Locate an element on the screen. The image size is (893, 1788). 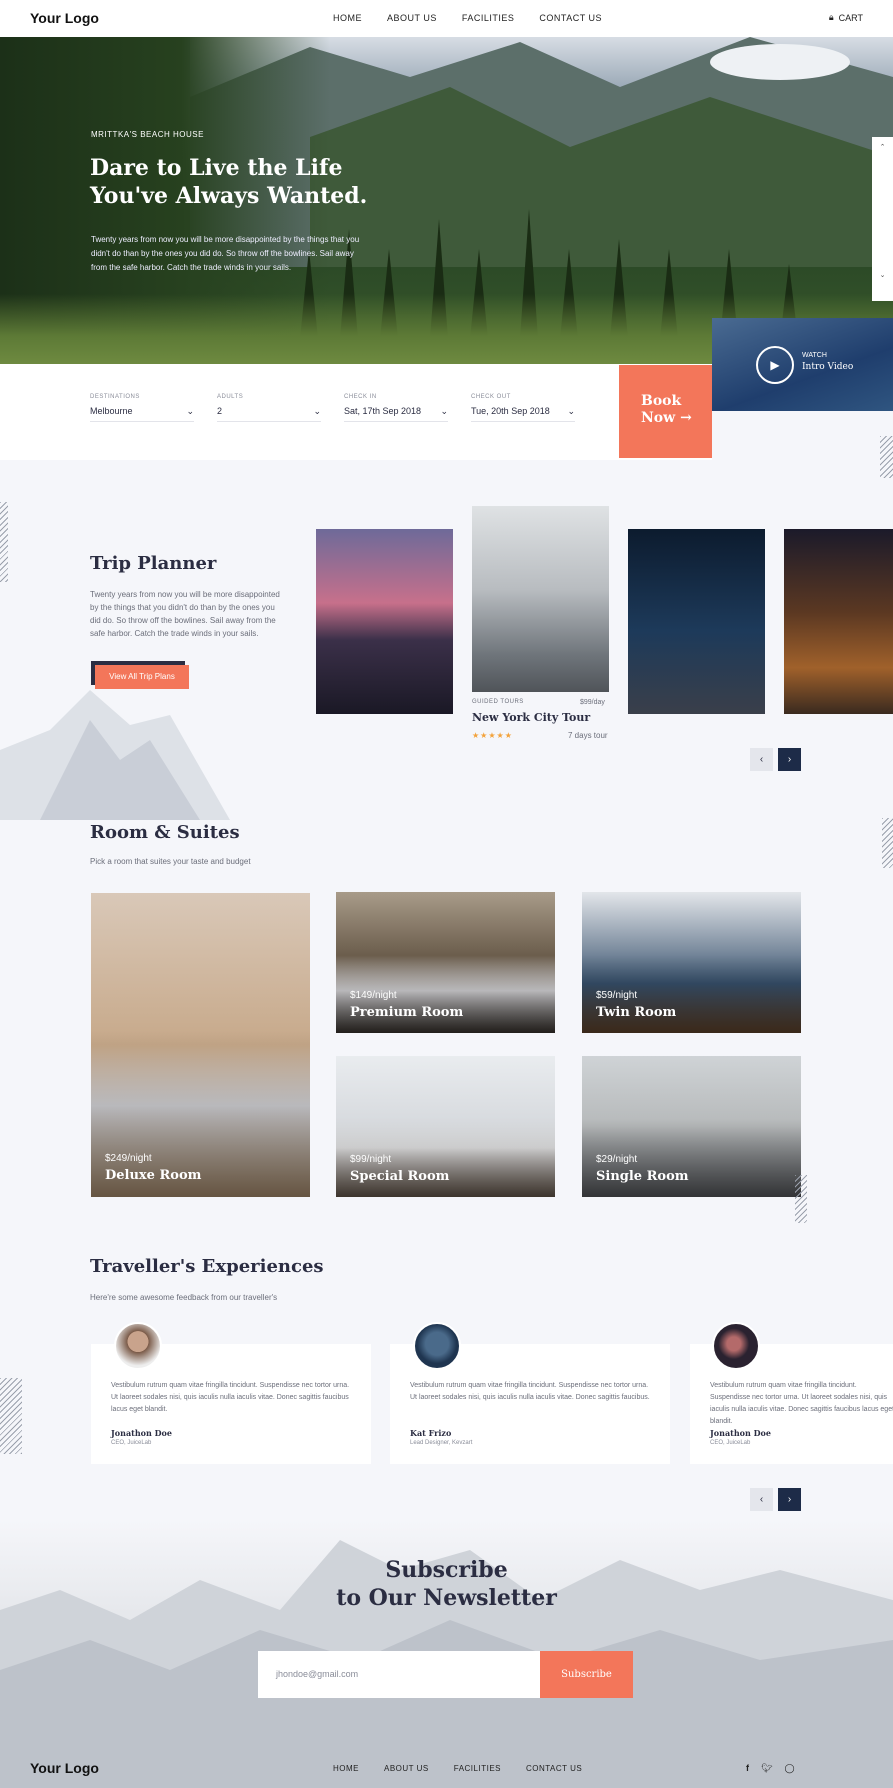
testimonials-prev-button: ‹ is located at coordinates (761, 1499).